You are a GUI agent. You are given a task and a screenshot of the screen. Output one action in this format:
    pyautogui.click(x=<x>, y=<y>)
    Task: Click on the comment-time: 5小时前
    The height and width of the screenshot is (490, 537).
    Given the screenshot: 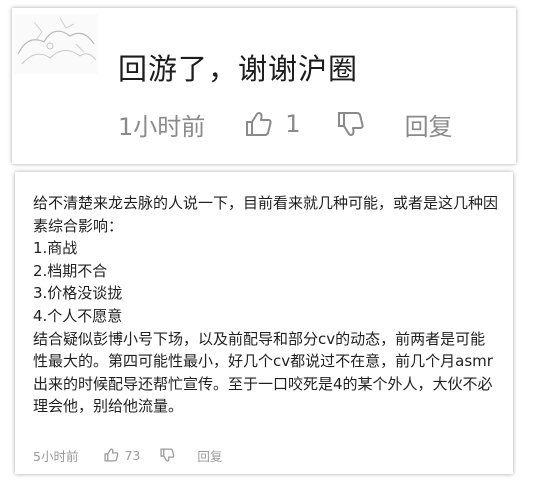 What is the action you would take?
    pyautogui.click(x=56, y=456)
    